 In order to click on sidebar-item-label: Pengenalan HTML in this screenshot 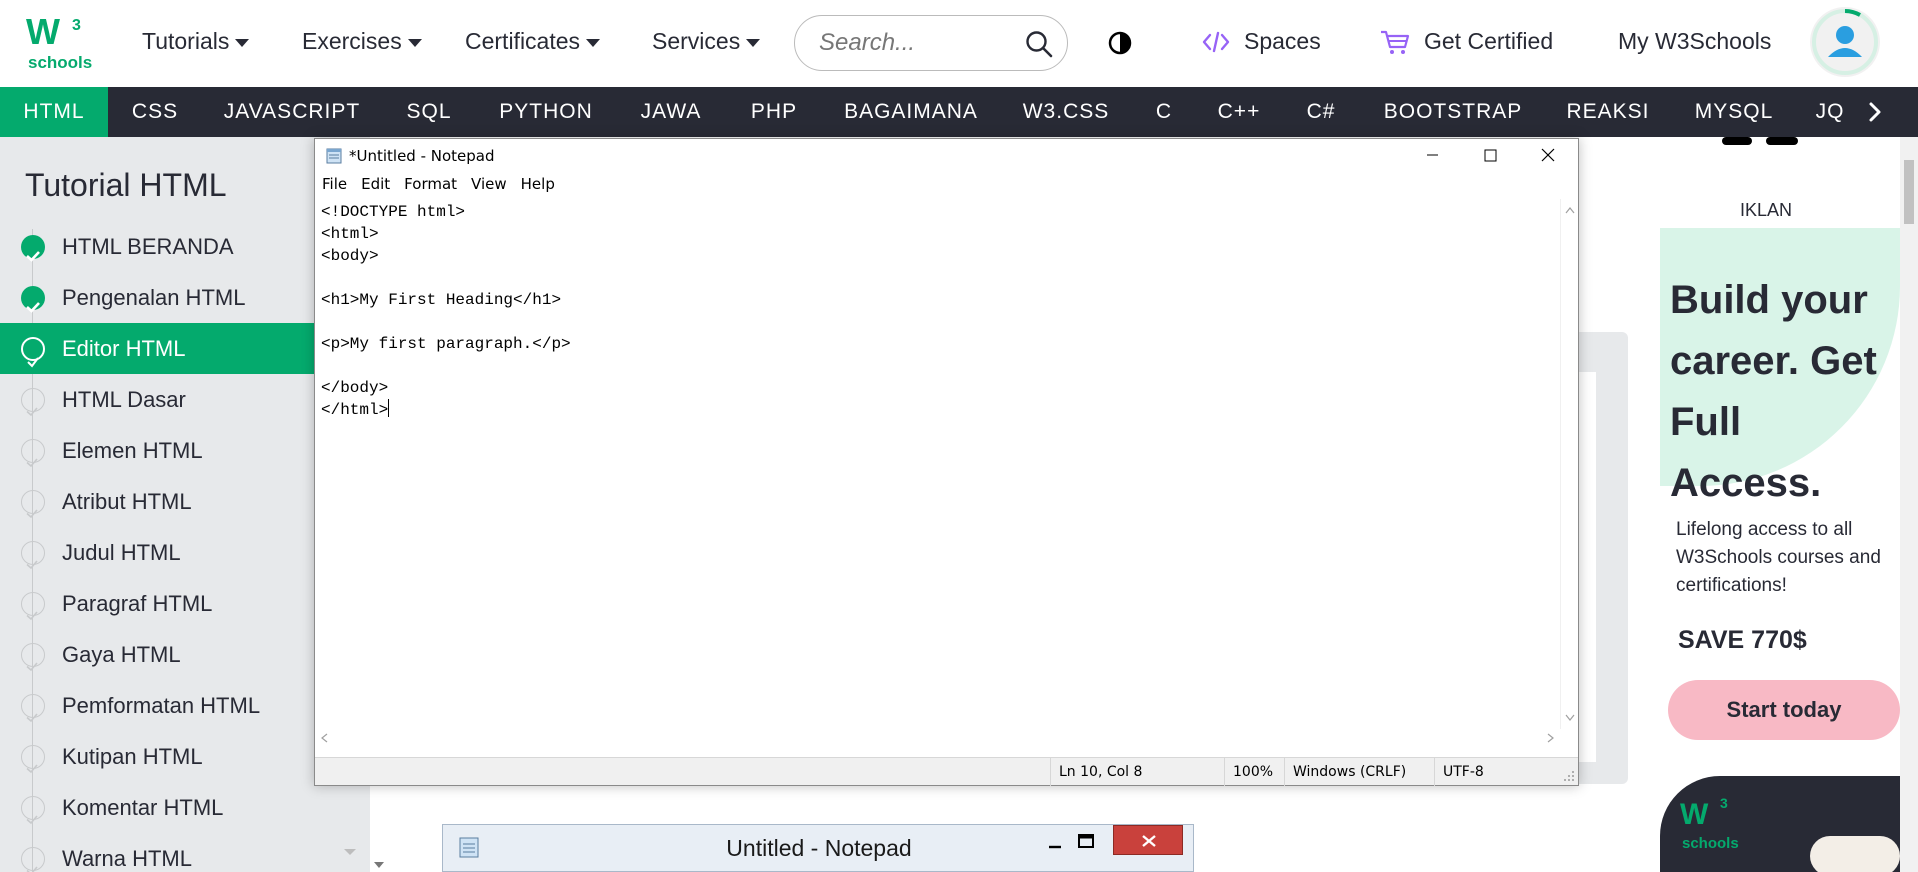, I will do `click(154, 297)`.